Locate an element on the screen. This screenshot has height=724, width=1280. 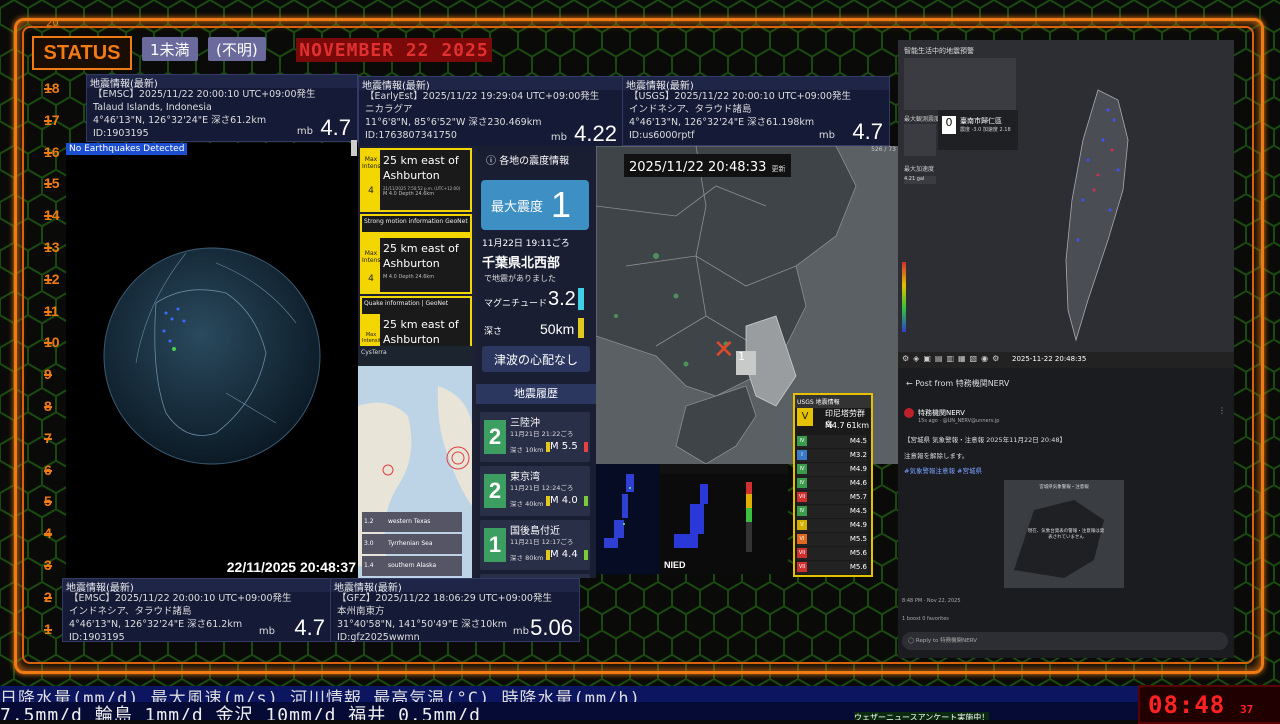
no-earthquakes-label: No Earthquakes Detected is located at coordinates (127, 149).